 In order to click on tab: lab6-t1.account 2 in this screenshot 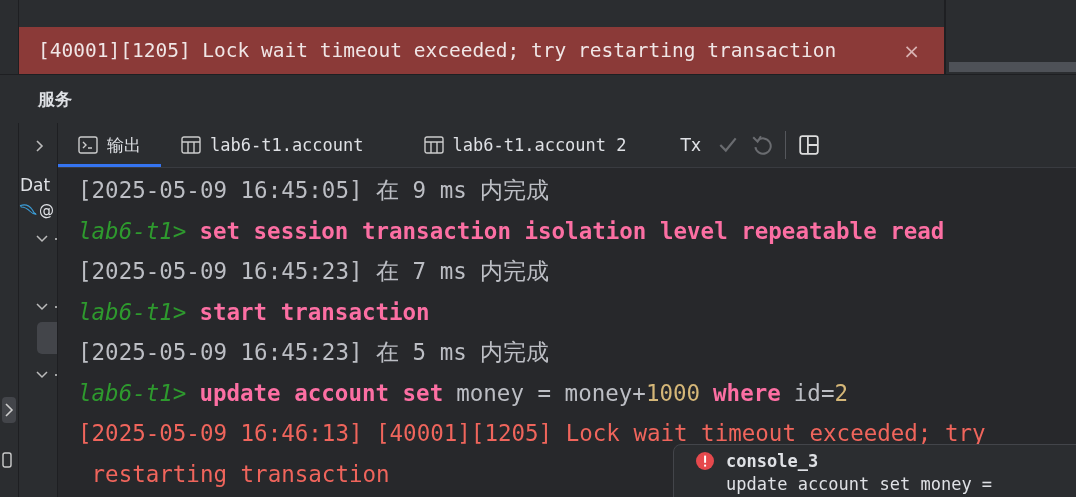, I will do `click(525, 145)`.